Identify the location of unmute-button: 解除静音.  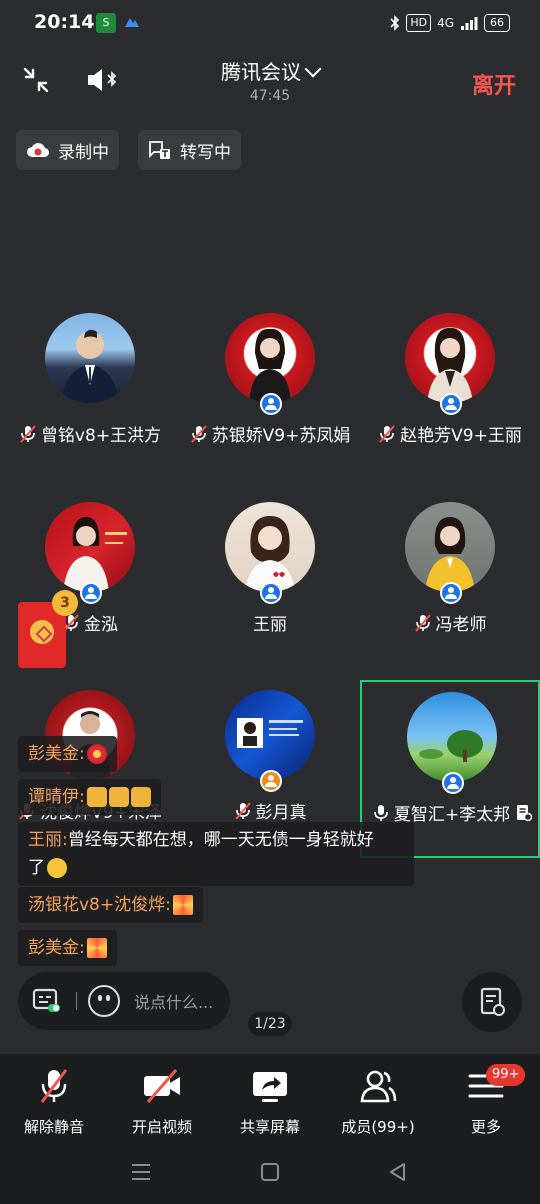
(54, 1103).